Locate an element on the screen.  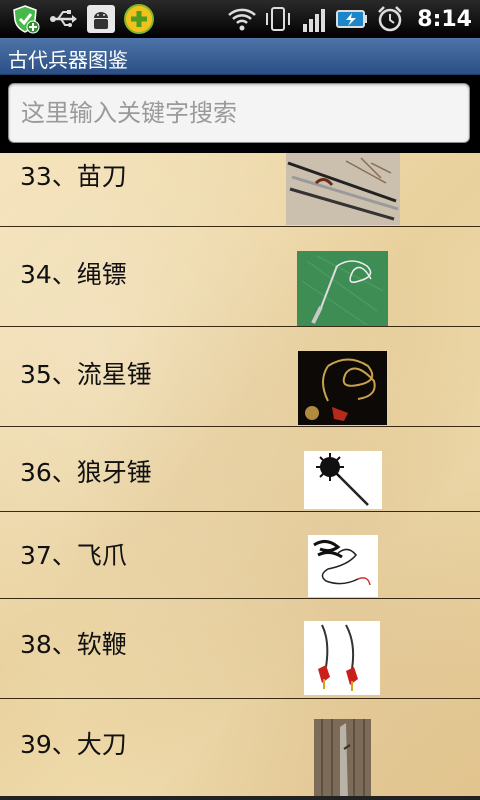
android-debug-icon is located at coordinates (101, 19).